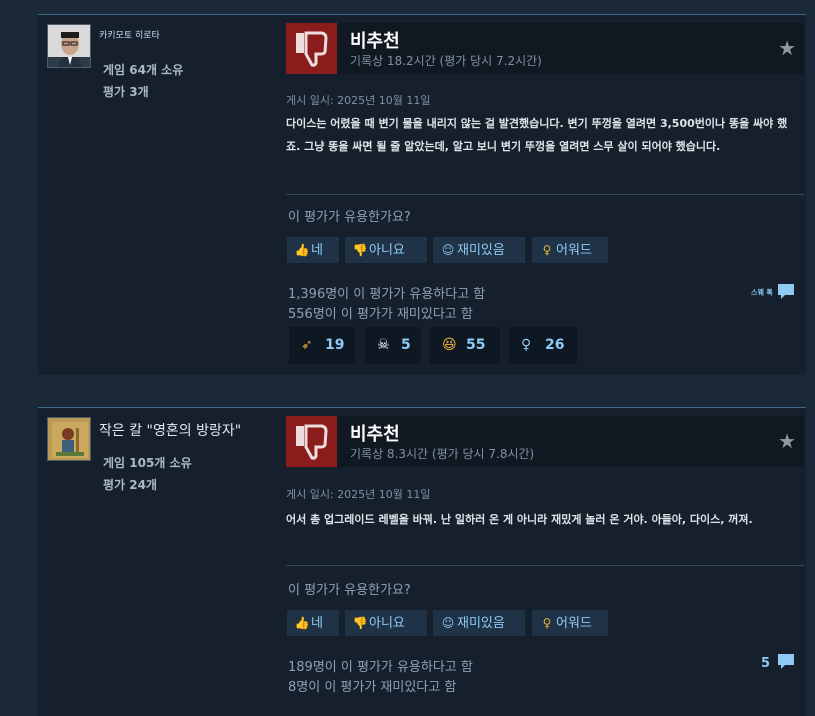 This screenshot has width=815, height=716. What do you see at coordinates (476, 345) in the screenshot?
I see `reaction-count: 55` at bounding box center [476, 345].